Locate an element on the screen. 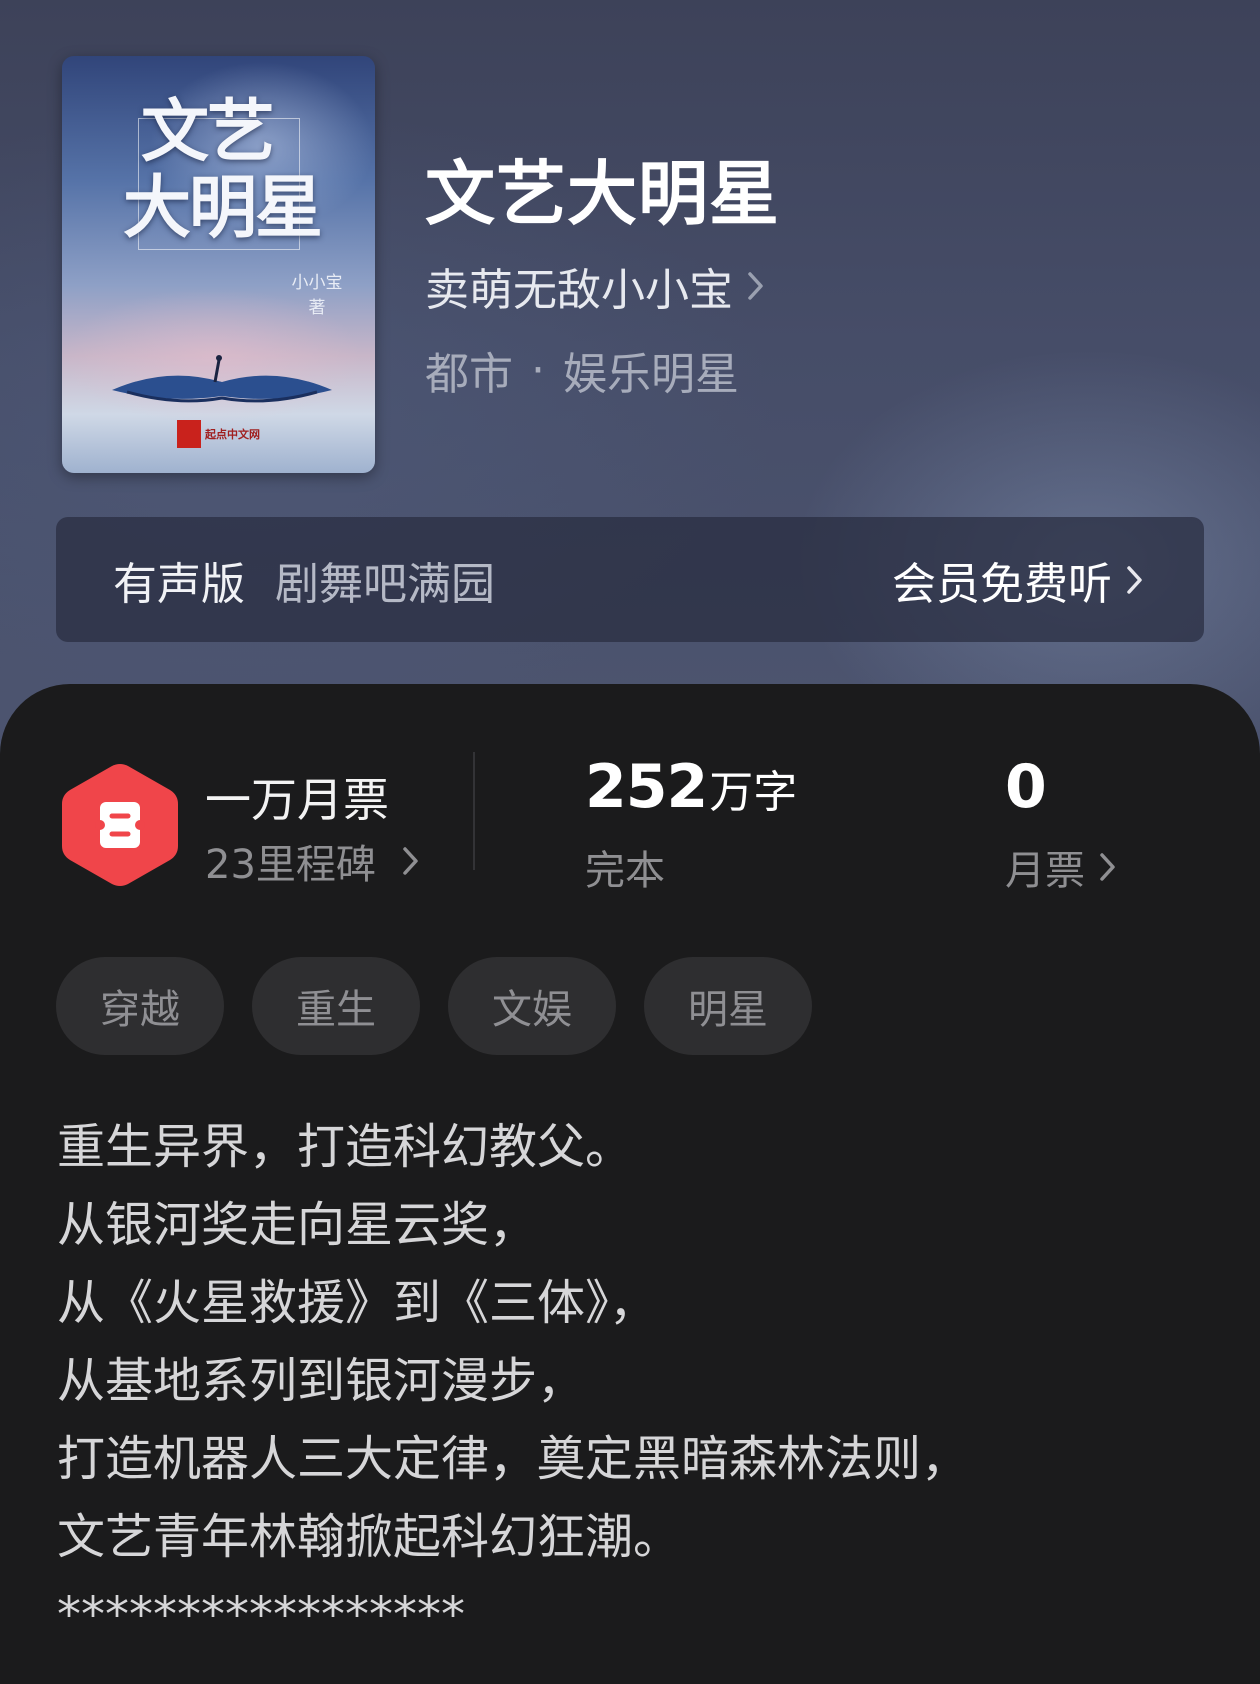 The height and width of the screenshot is (1684, 1260). author-link: 卖萌无敌小小宝 is located at coordinates (595, 286).